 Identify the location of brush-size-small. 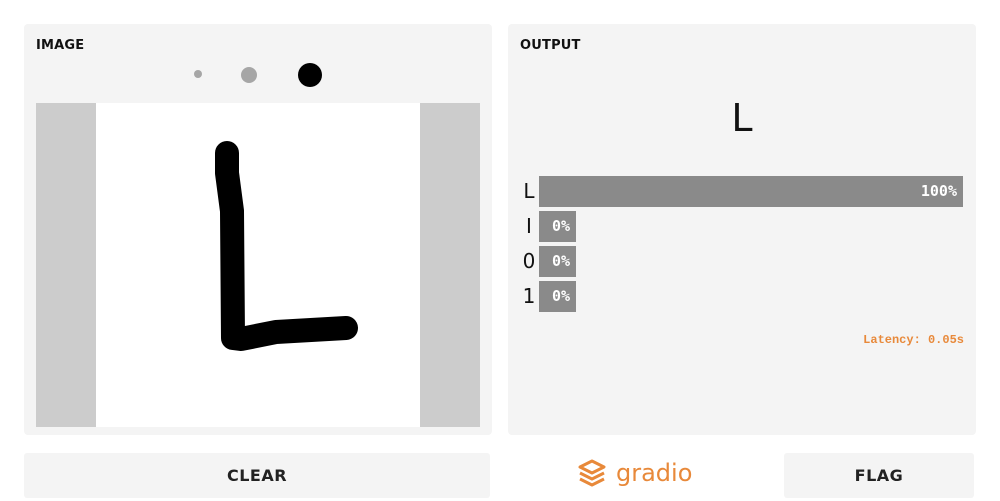
(198, 74).